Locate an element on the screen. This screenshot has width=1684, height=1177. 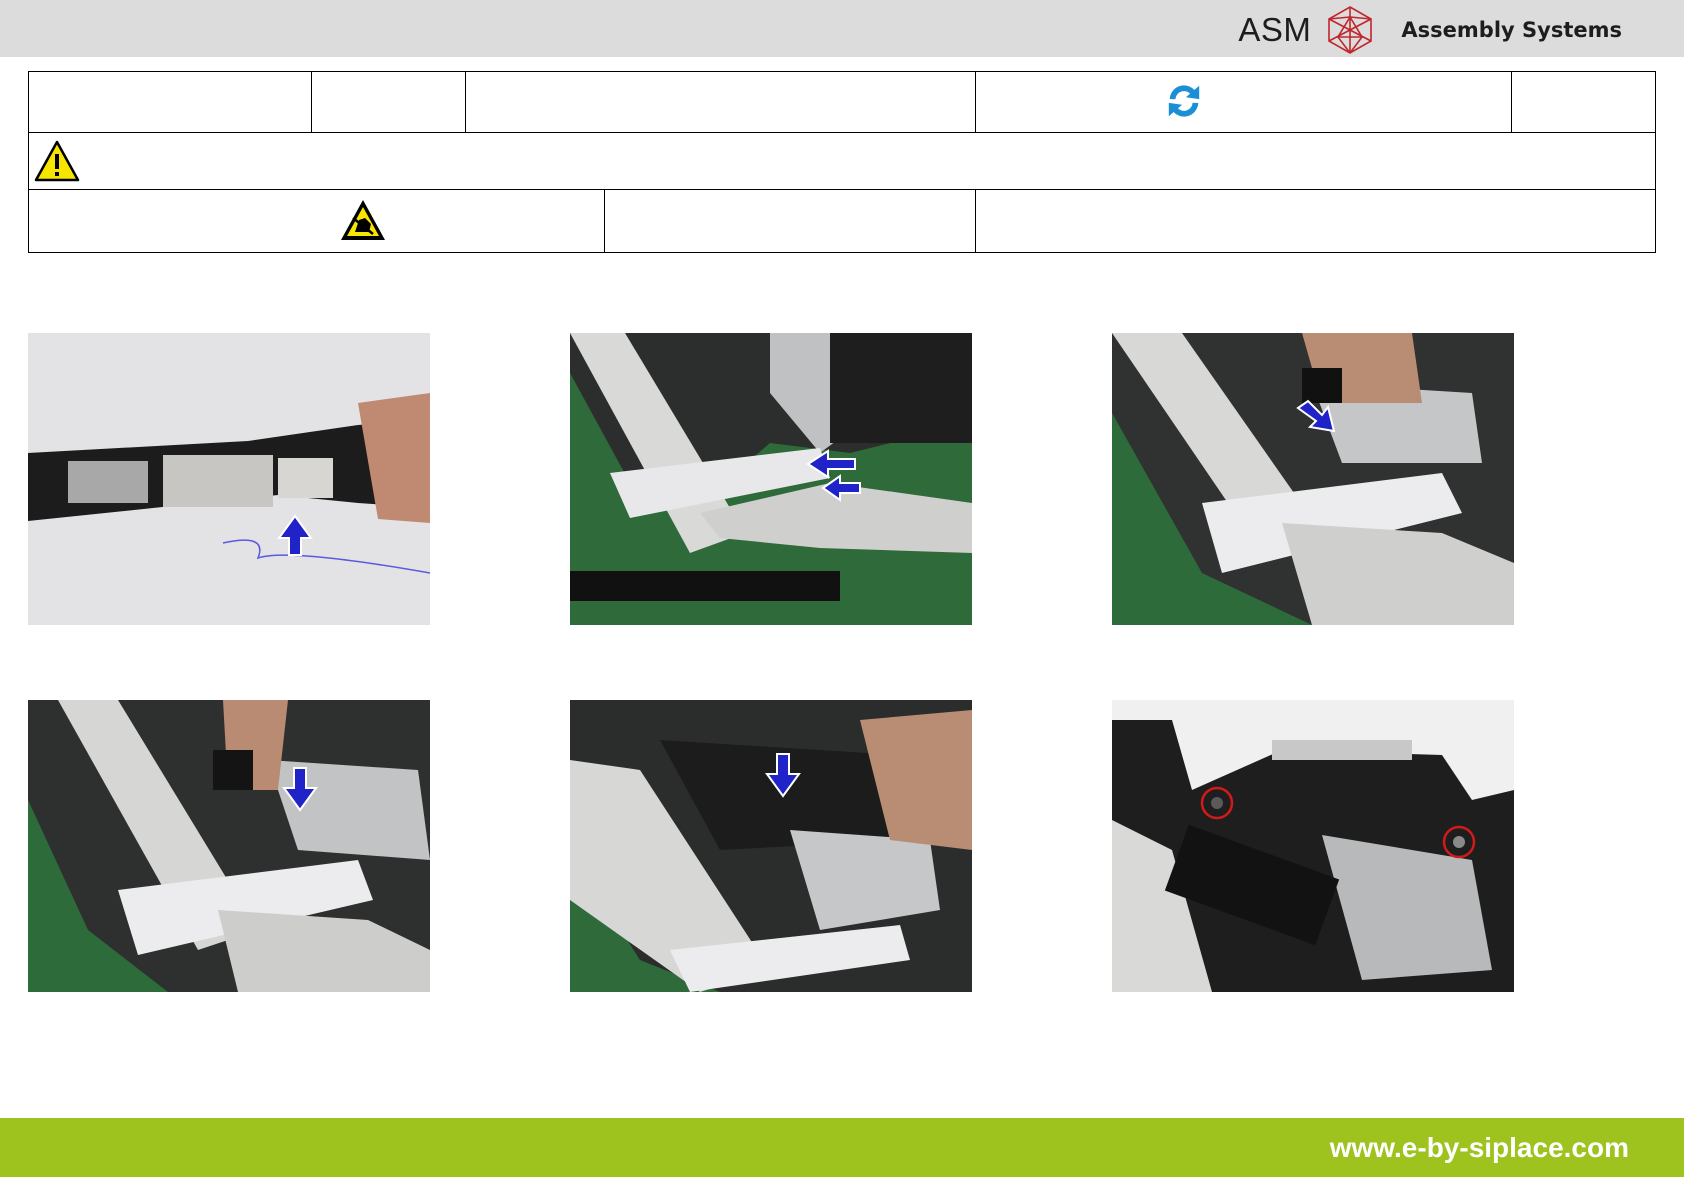
esd-warning-icon is located at coordinates (363, 220).